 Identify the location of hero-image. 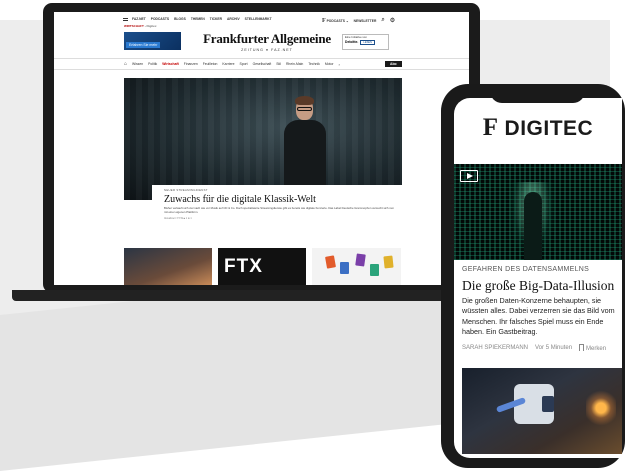
(263, 139).